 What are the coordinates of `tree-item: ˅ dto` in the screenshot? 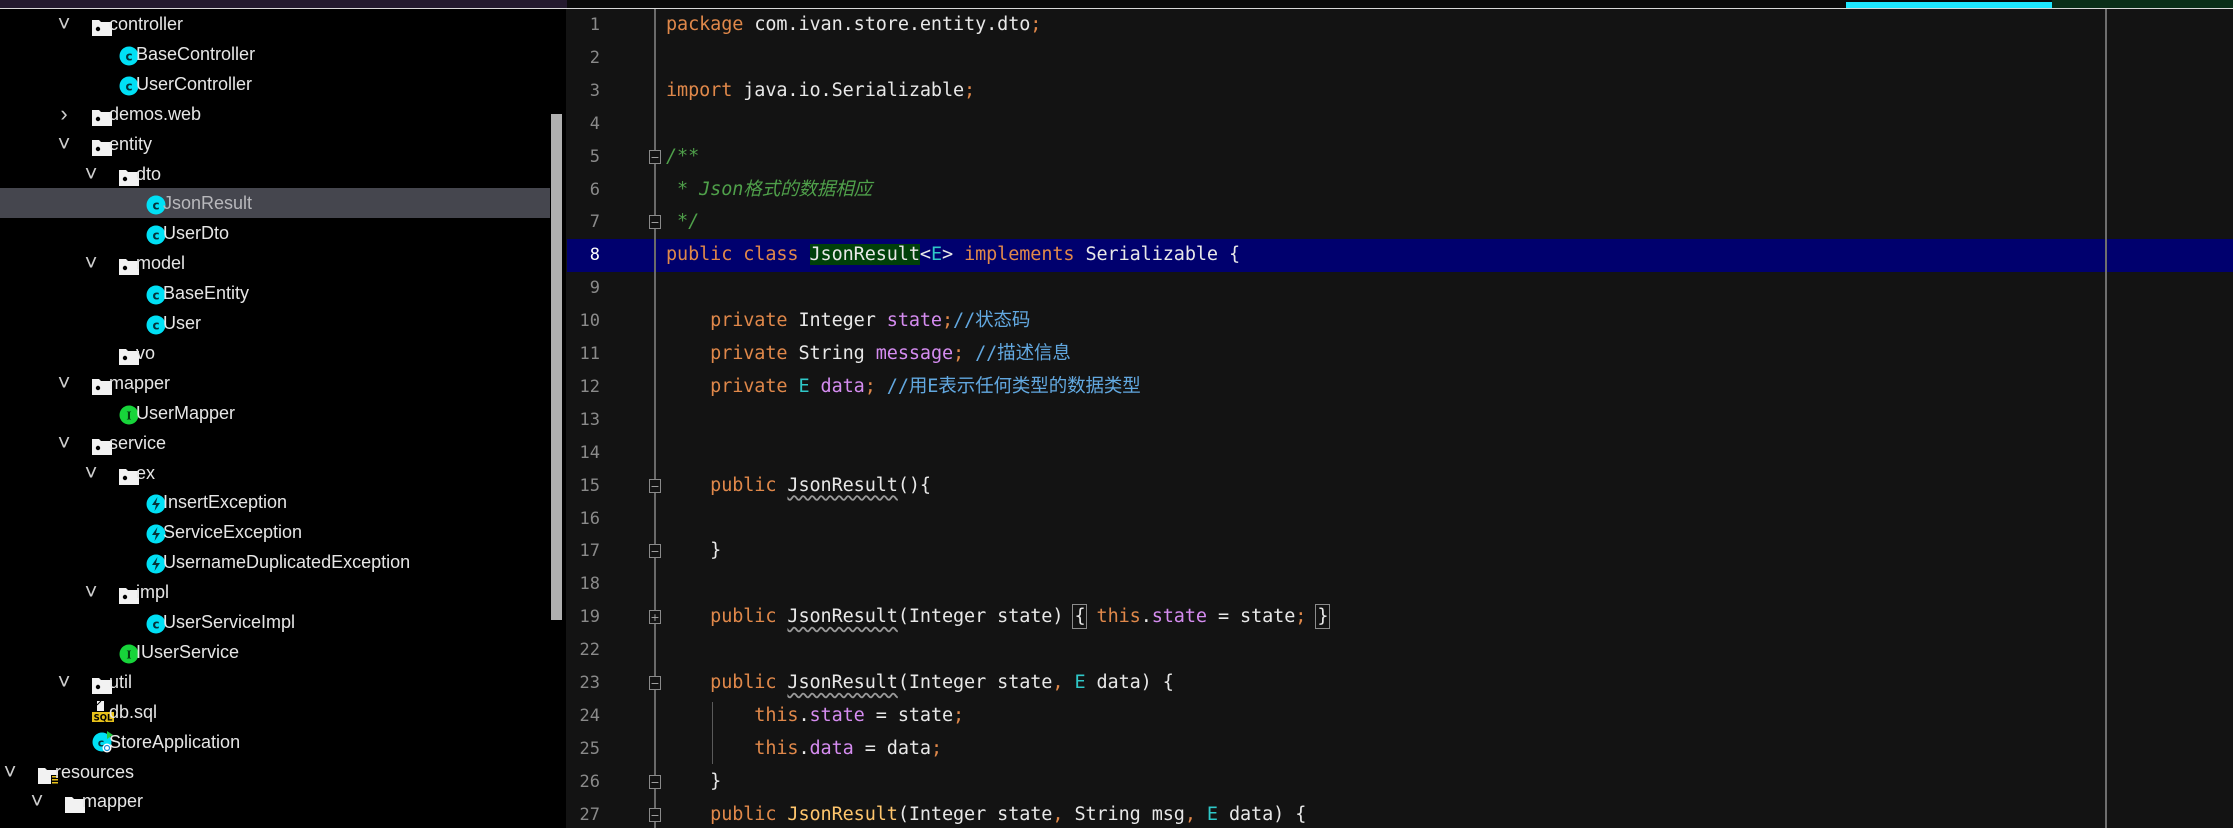 It's located at (275, 174).